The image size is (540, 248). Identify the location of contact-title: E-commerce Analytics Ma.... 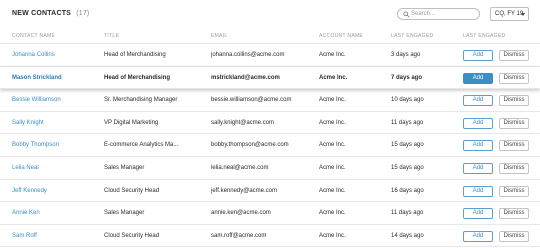
(141, 145).